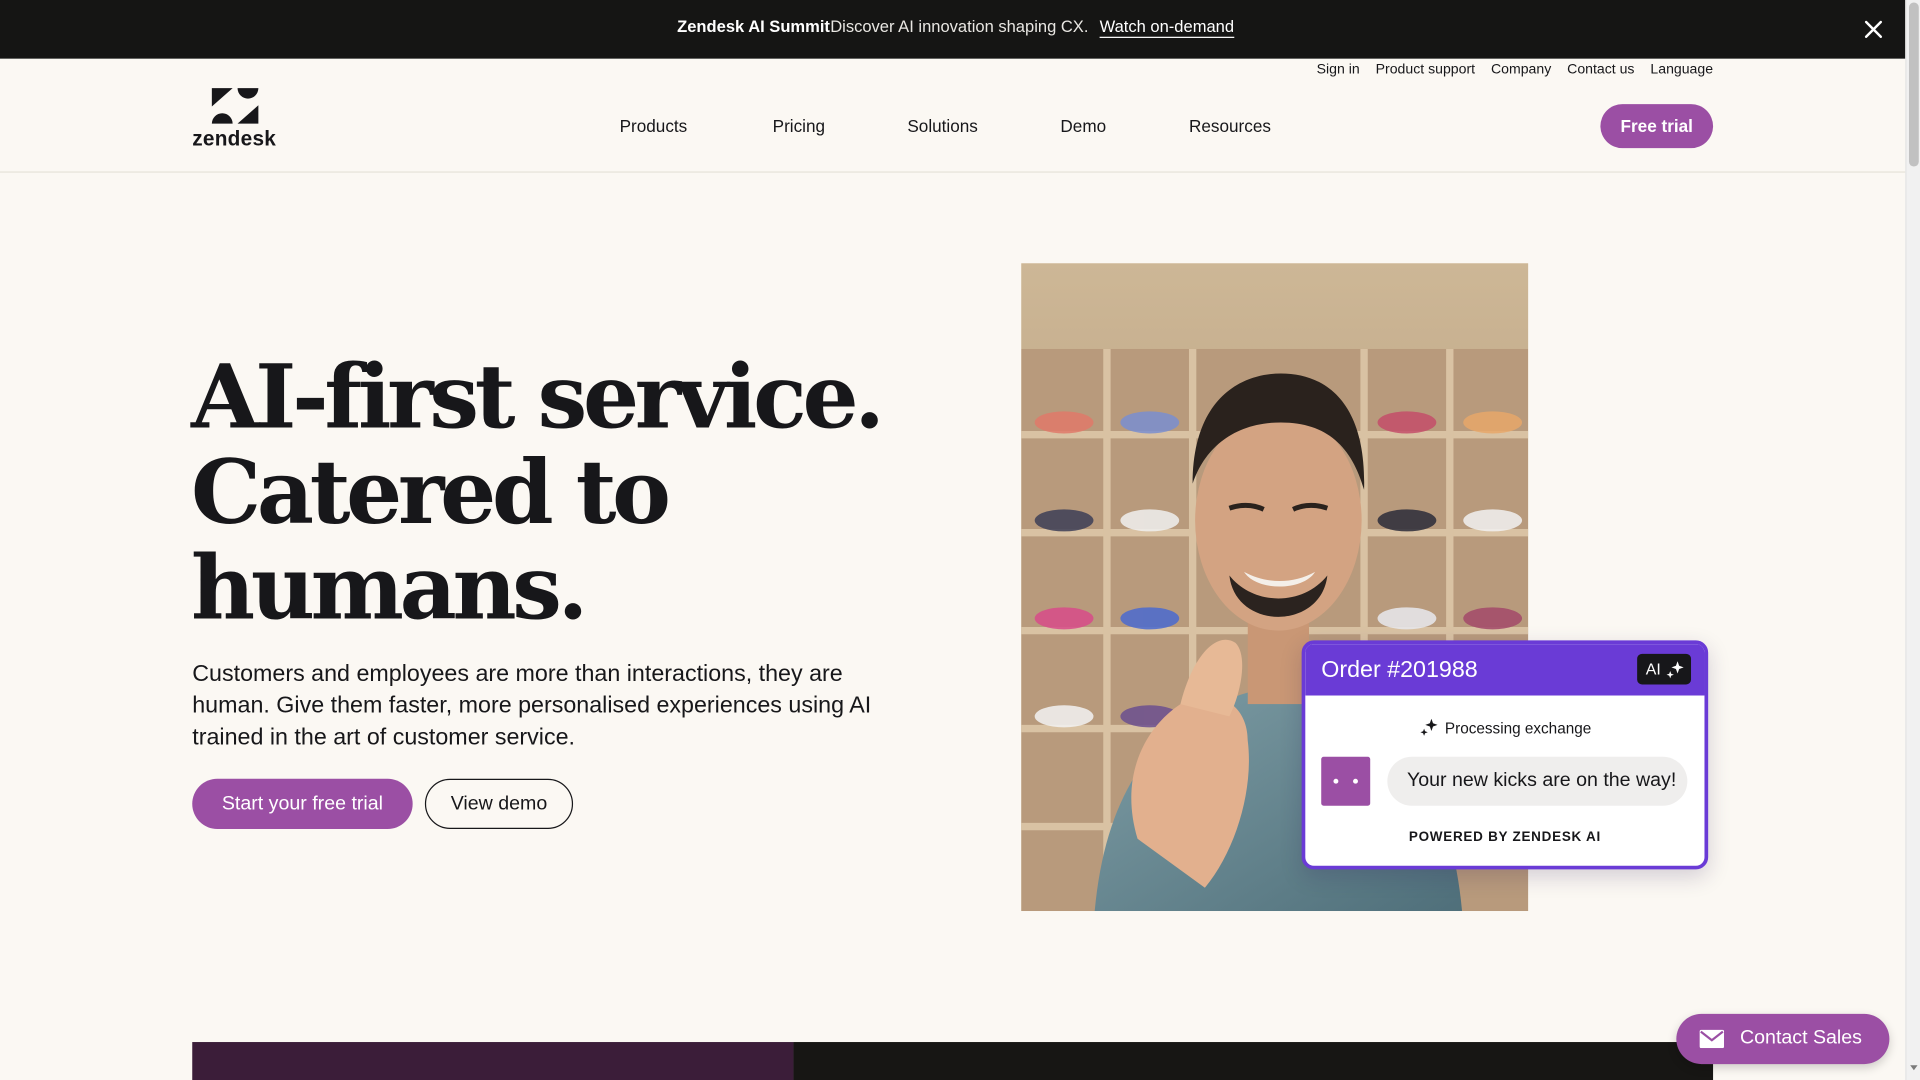  Describe the element at coordinates (1521, 69) in the screenshot. I see `company-link: Company` at that location.